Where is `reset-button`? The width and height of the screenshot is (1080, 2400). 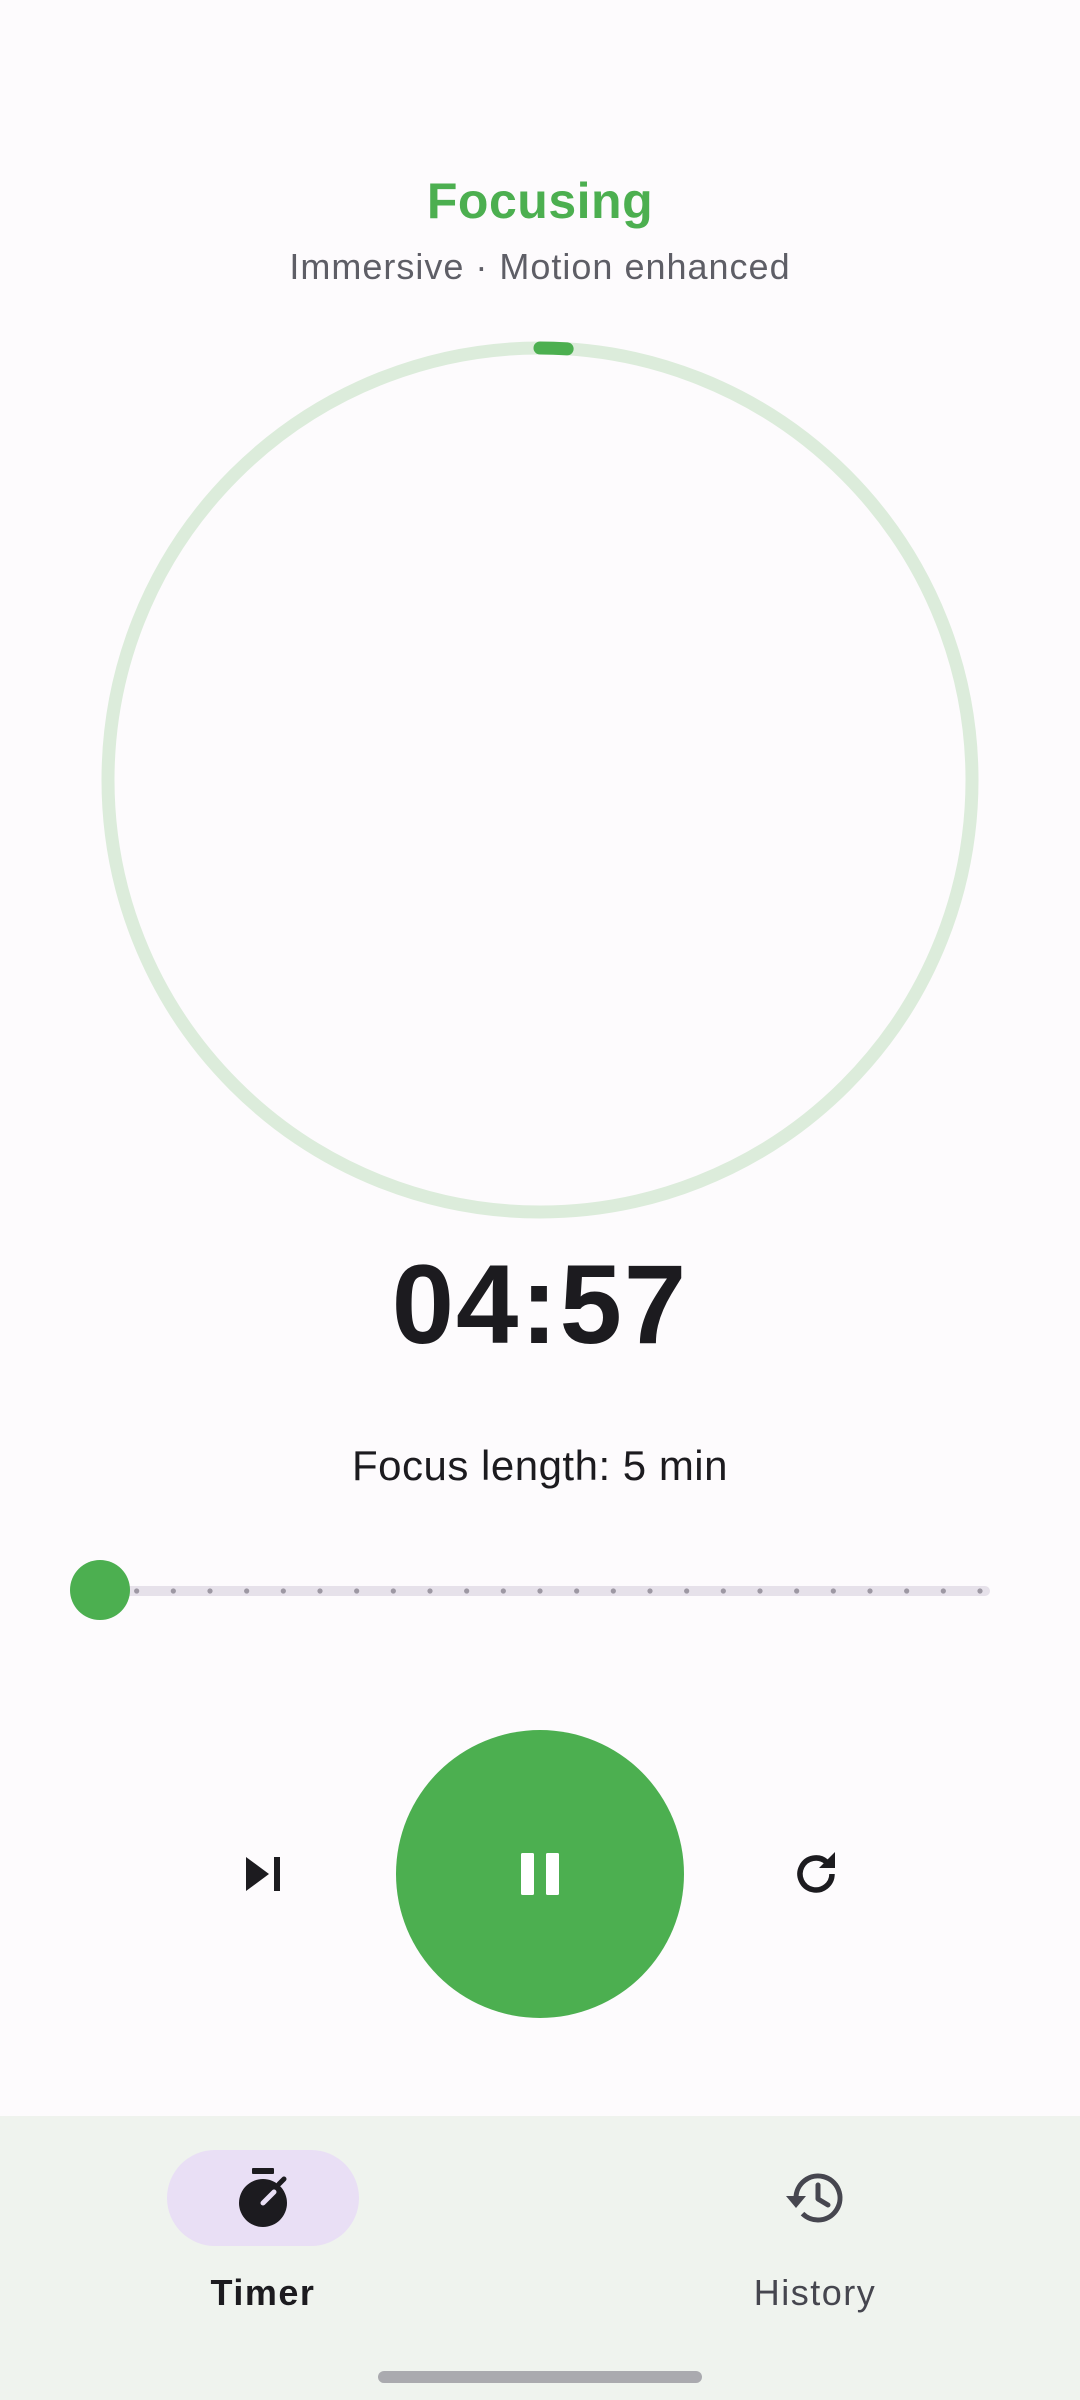 reset-button is located at coordinates (816, 1874).